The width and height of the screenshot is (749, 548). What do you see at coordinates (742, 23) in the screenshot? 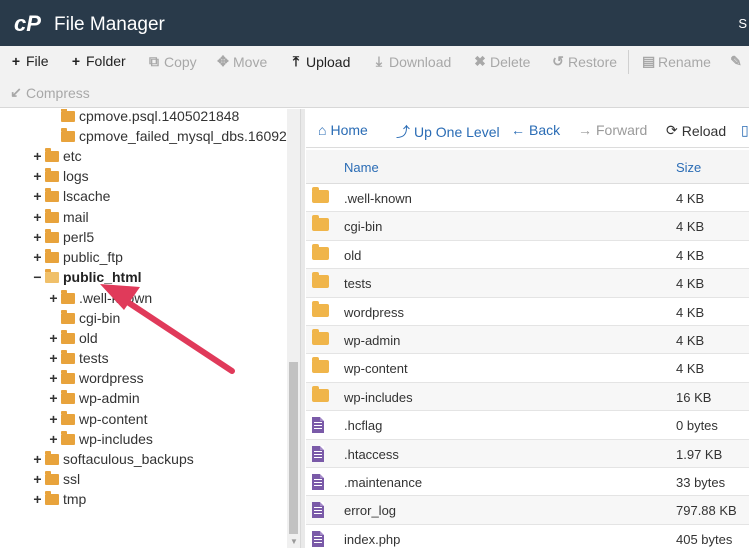
I see `header-user: S` at bounding box center [742, 23].